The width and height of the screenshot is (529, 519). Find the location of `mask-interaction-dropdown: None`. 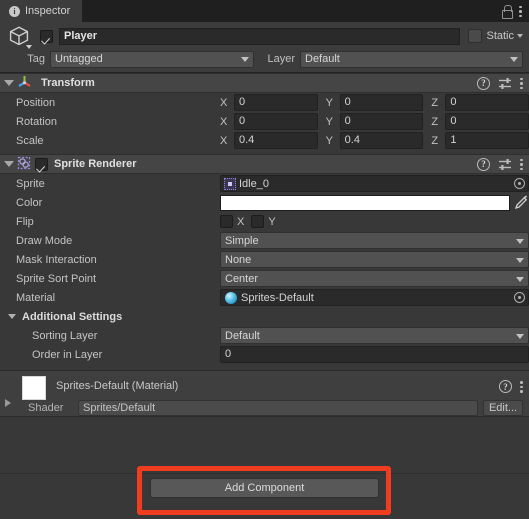

mask-interaction-dropdown: None is located at coordinates (374, 259).